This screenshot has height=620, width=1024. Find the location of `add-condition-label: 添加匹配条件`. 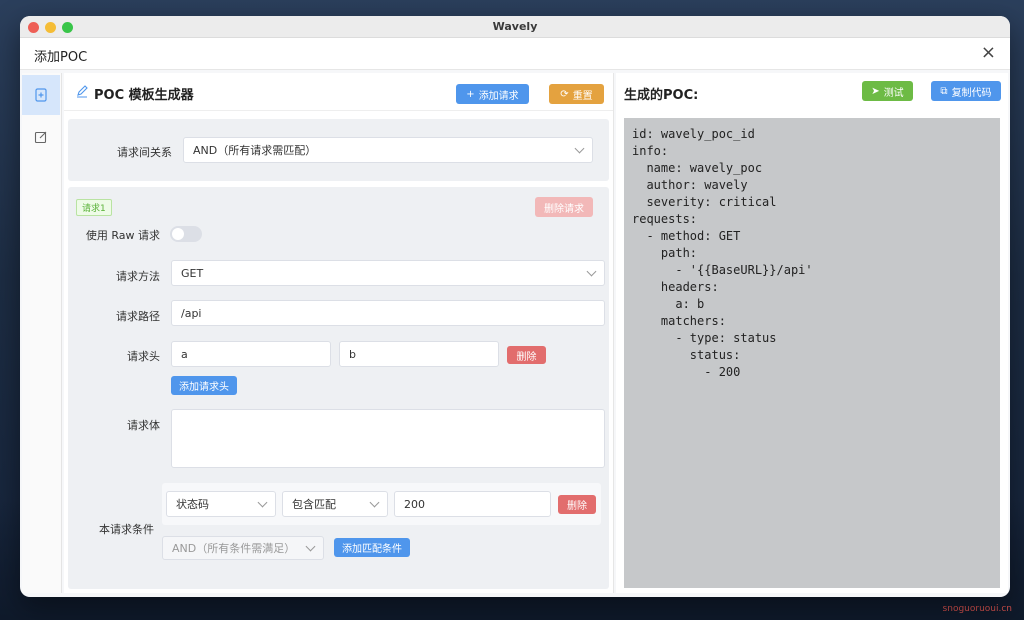

add-condition-label: 添加匹配条件 is located at coordinates (372, 549).